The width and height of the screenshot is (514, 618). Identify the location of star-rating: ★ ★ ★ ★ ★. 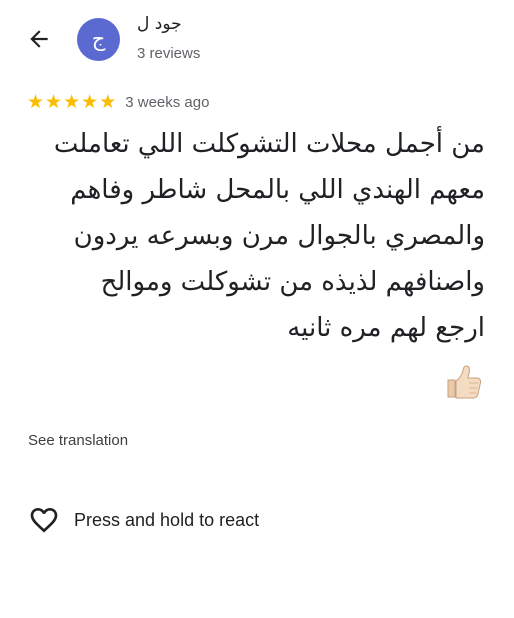
(72, 101).